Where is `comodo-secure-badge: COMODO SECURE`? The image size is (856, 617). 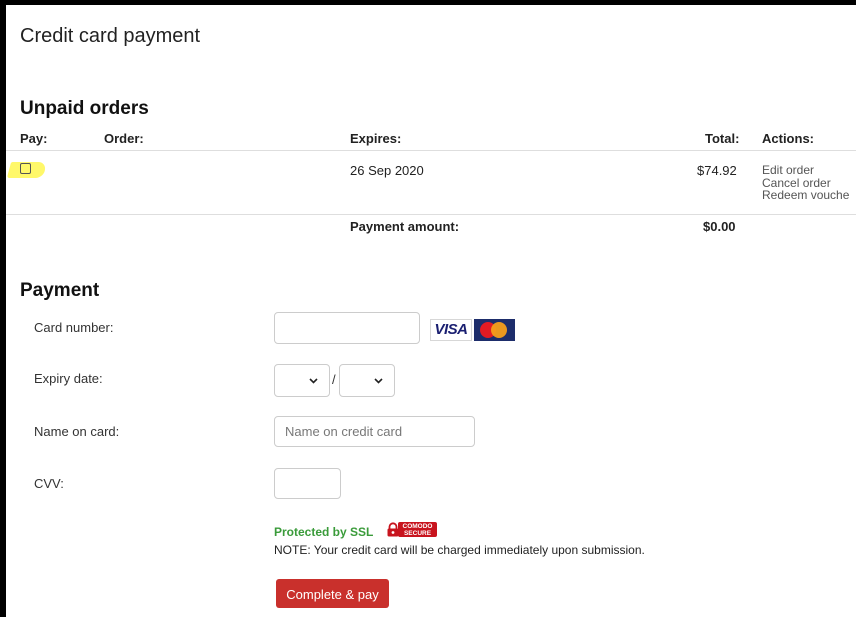 comodo-secure-badge: COMODO SECURE is located at coordinates (411, 530).